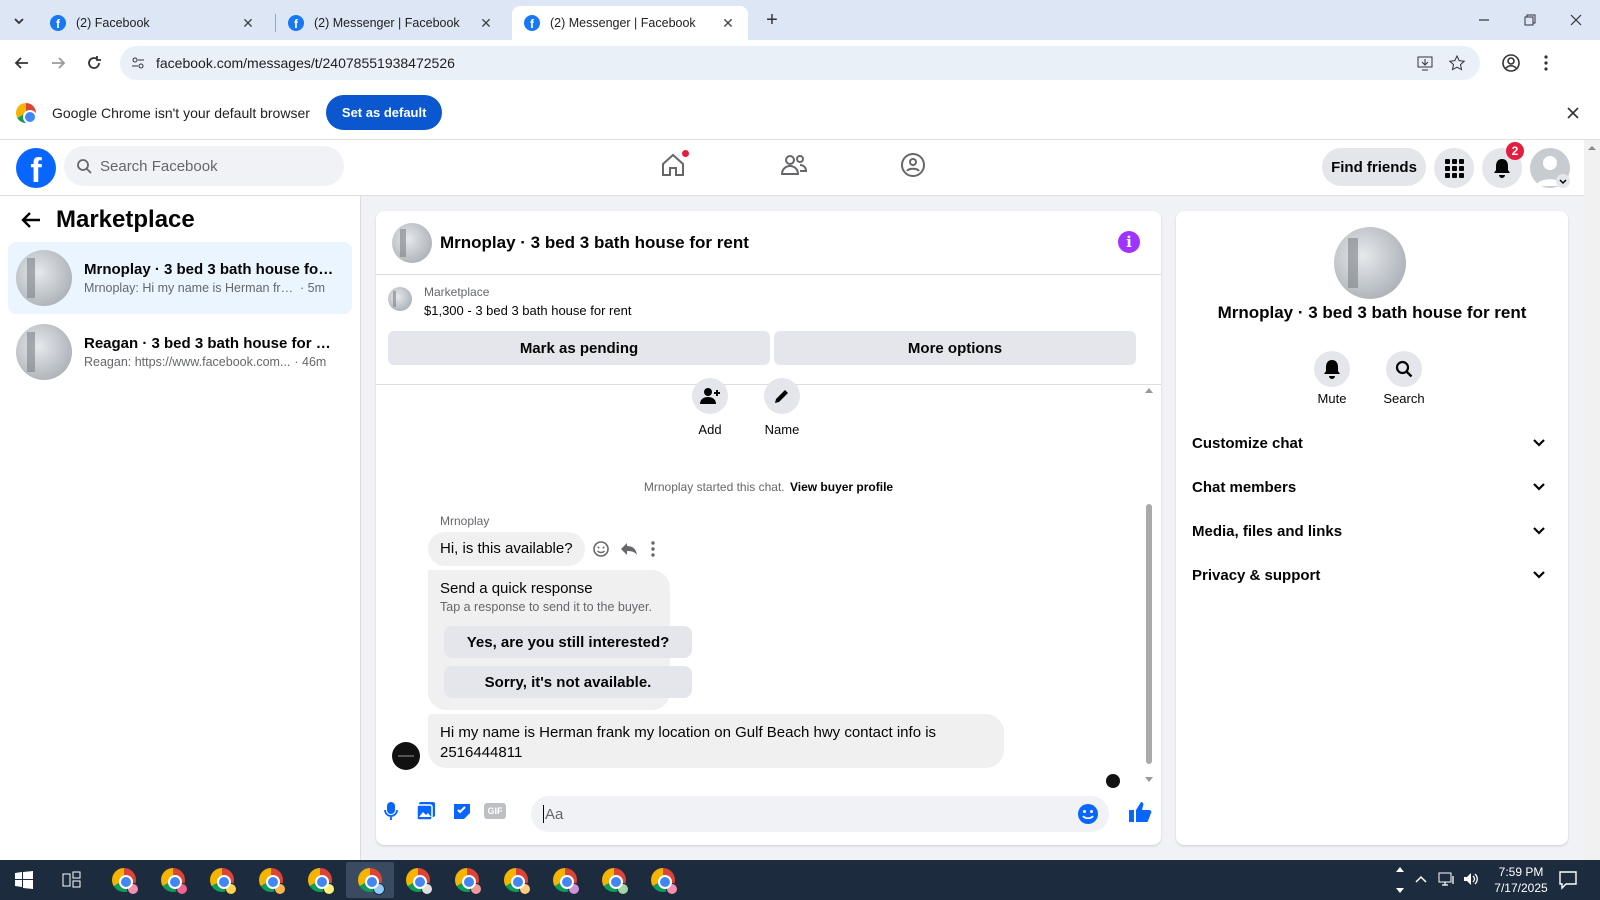 The height and width of the screenshot is (900, 1600). I want to click on search-icon, so click(1404, 369).